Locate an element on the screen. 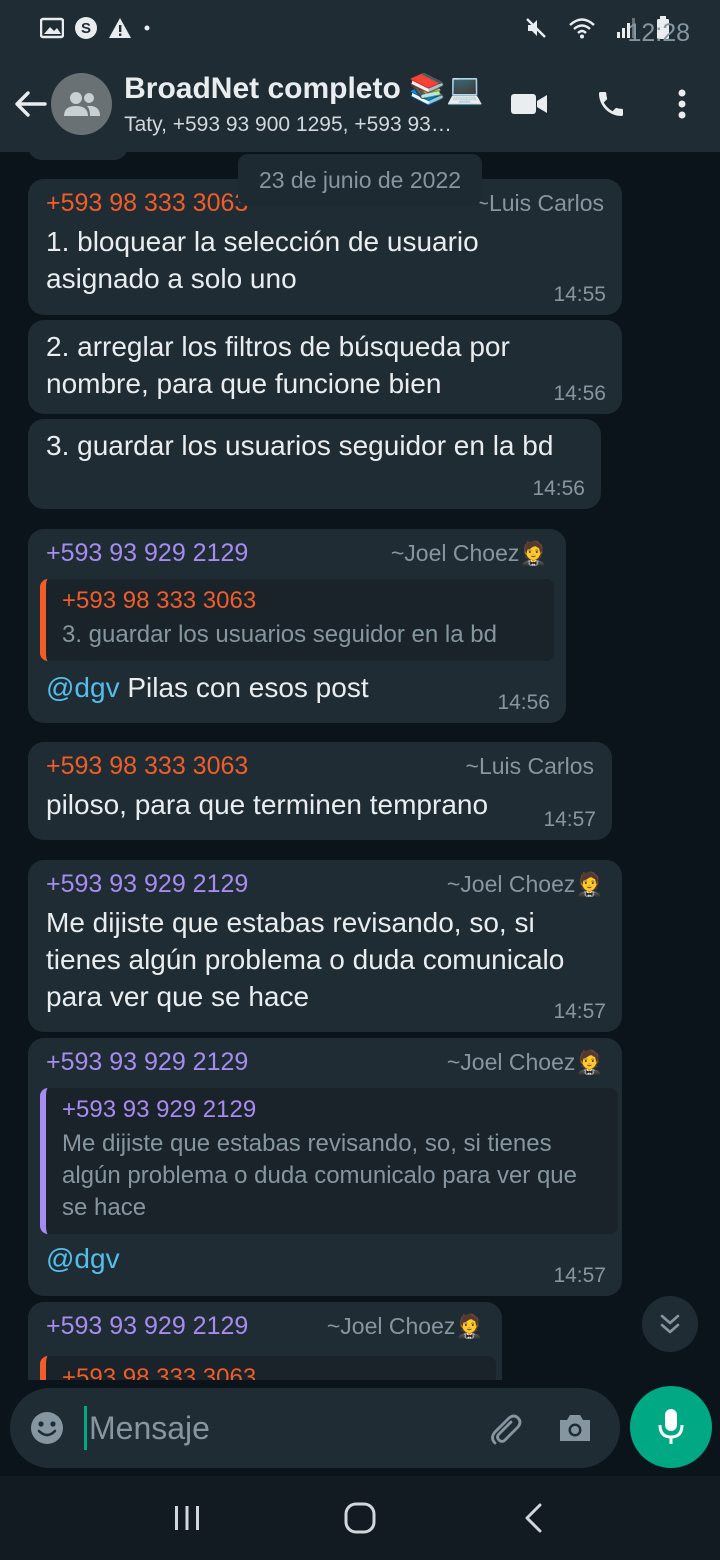 This screenshot has height=1560, width=720. voice-call-button is located at coordinates (611, 104).